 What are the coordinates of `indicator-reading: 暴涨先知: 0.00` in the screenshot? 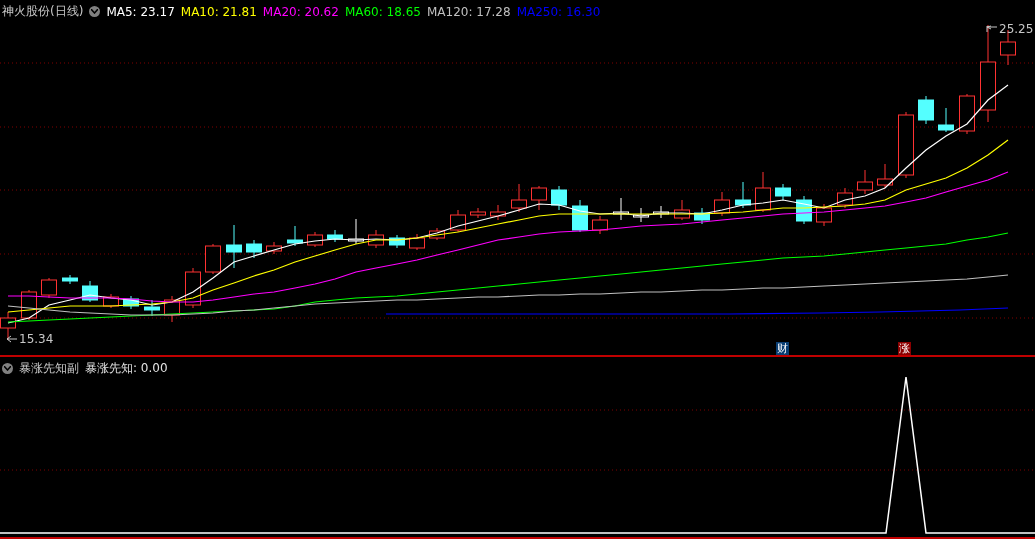 It's located at (126, 368).